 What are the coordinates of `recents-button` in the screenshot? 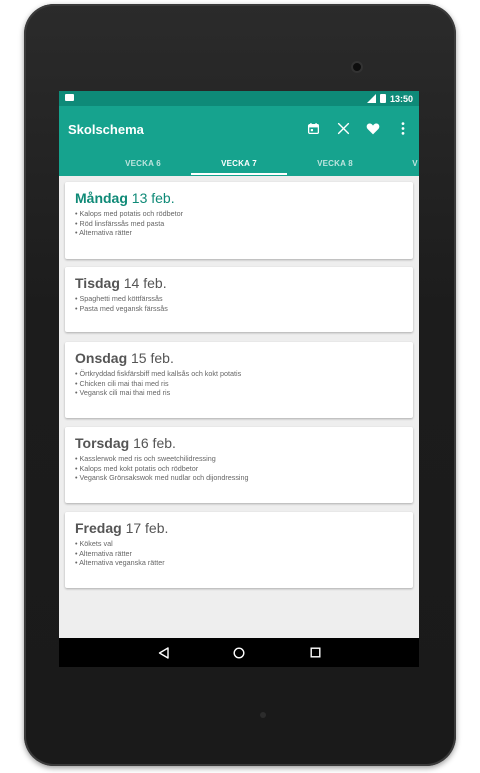 It's located at (315, 653).